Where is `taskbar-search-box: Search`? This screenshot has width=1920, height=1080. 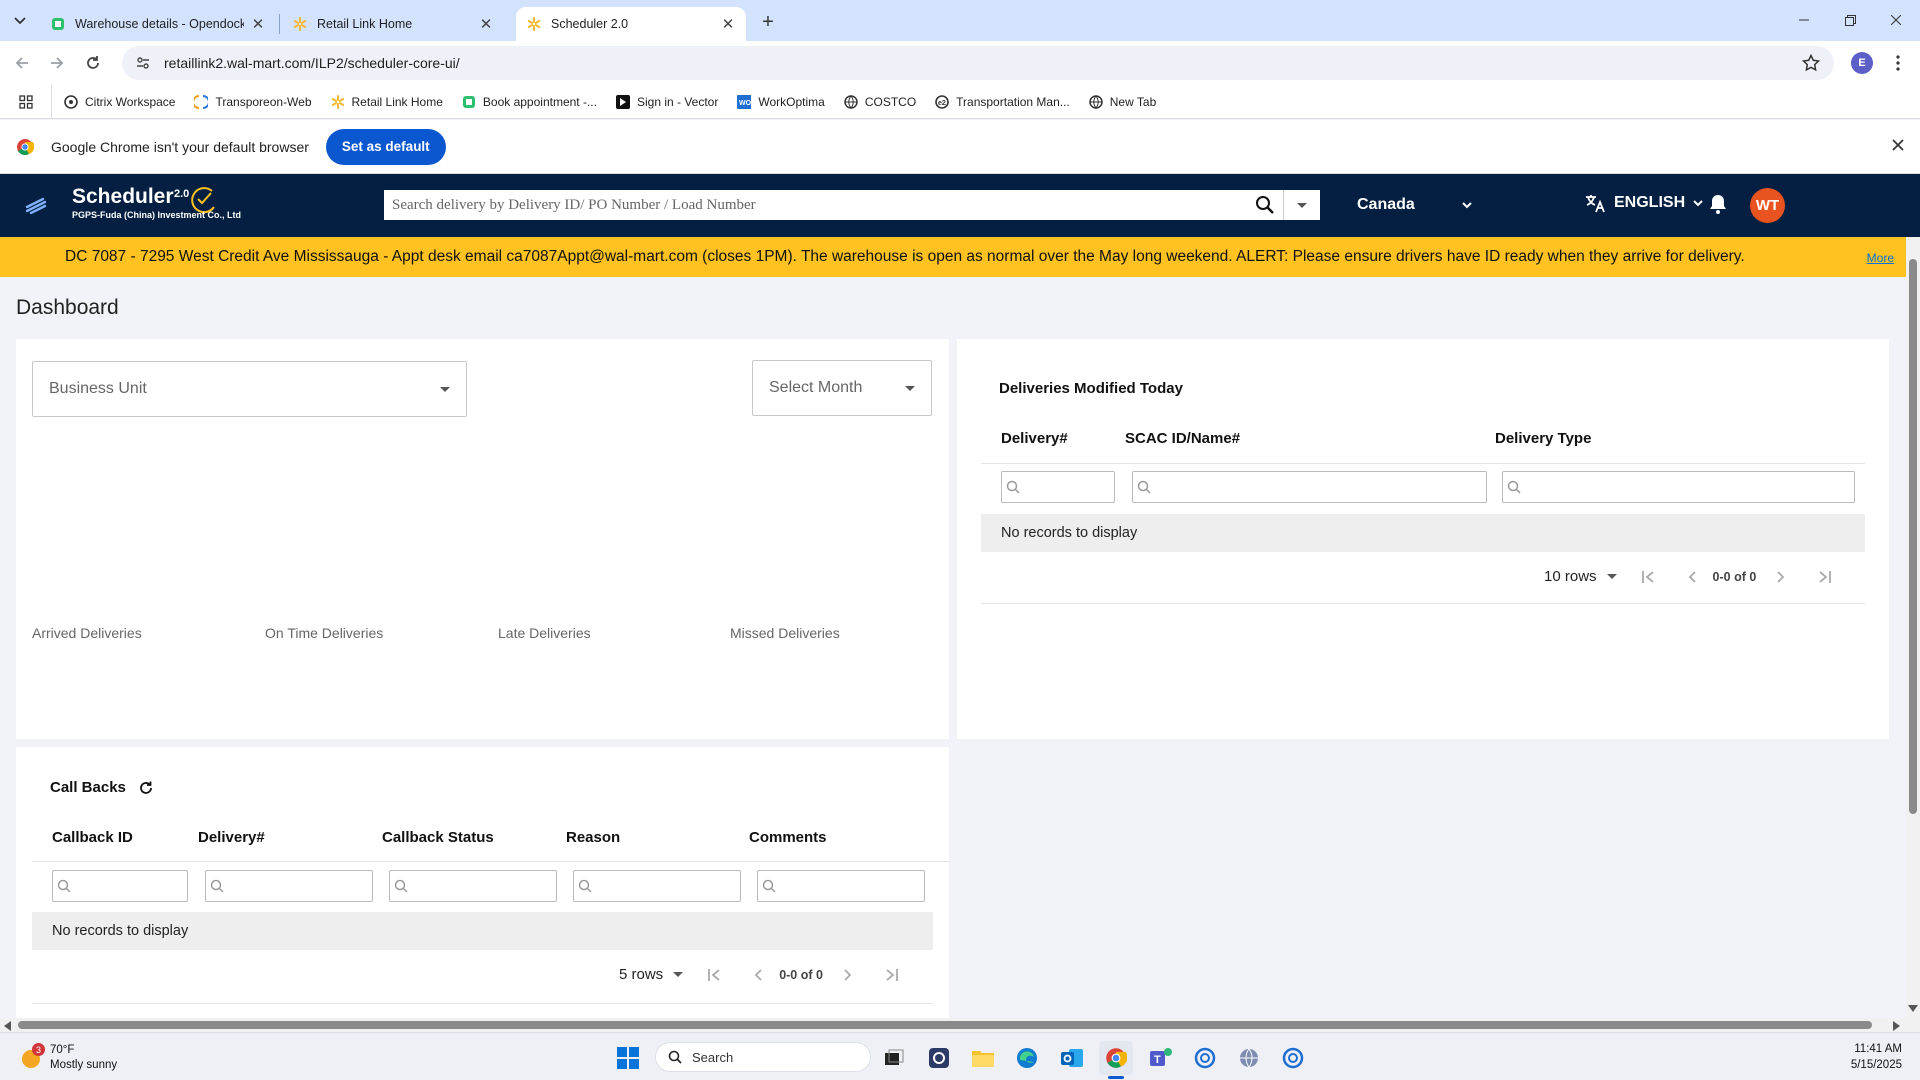 taskbar-search-box: Search is located at coordinates (763, 1057).